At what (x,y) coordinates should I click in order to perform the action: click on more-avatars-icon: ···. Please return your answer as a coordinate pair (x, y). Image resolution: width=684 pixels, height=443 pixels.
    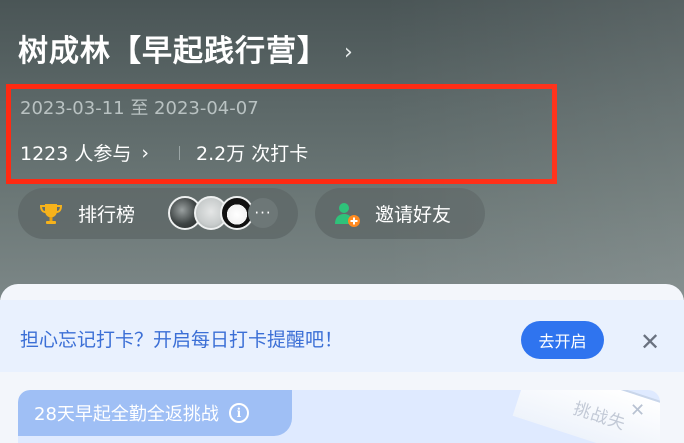
    Looking at the image, I should click on (263, 213).